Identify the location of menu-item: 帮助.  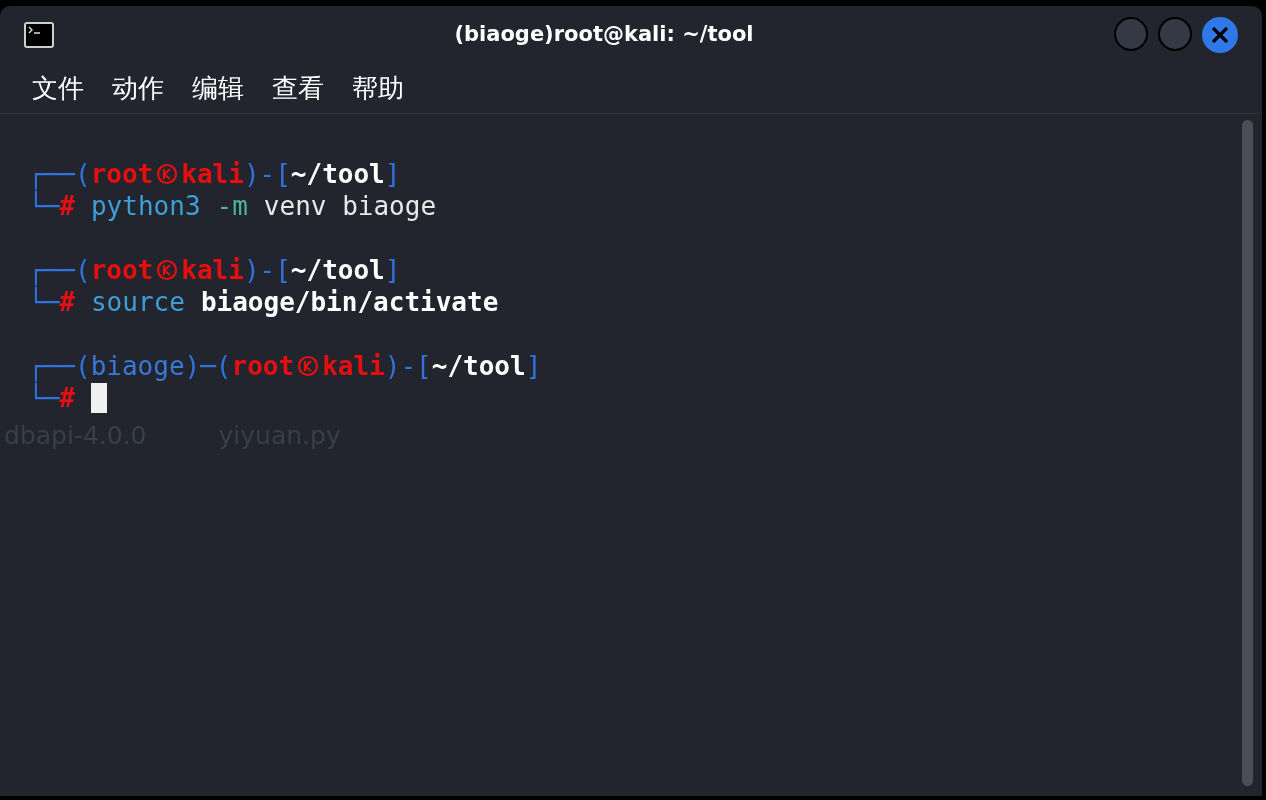
(378, 88).